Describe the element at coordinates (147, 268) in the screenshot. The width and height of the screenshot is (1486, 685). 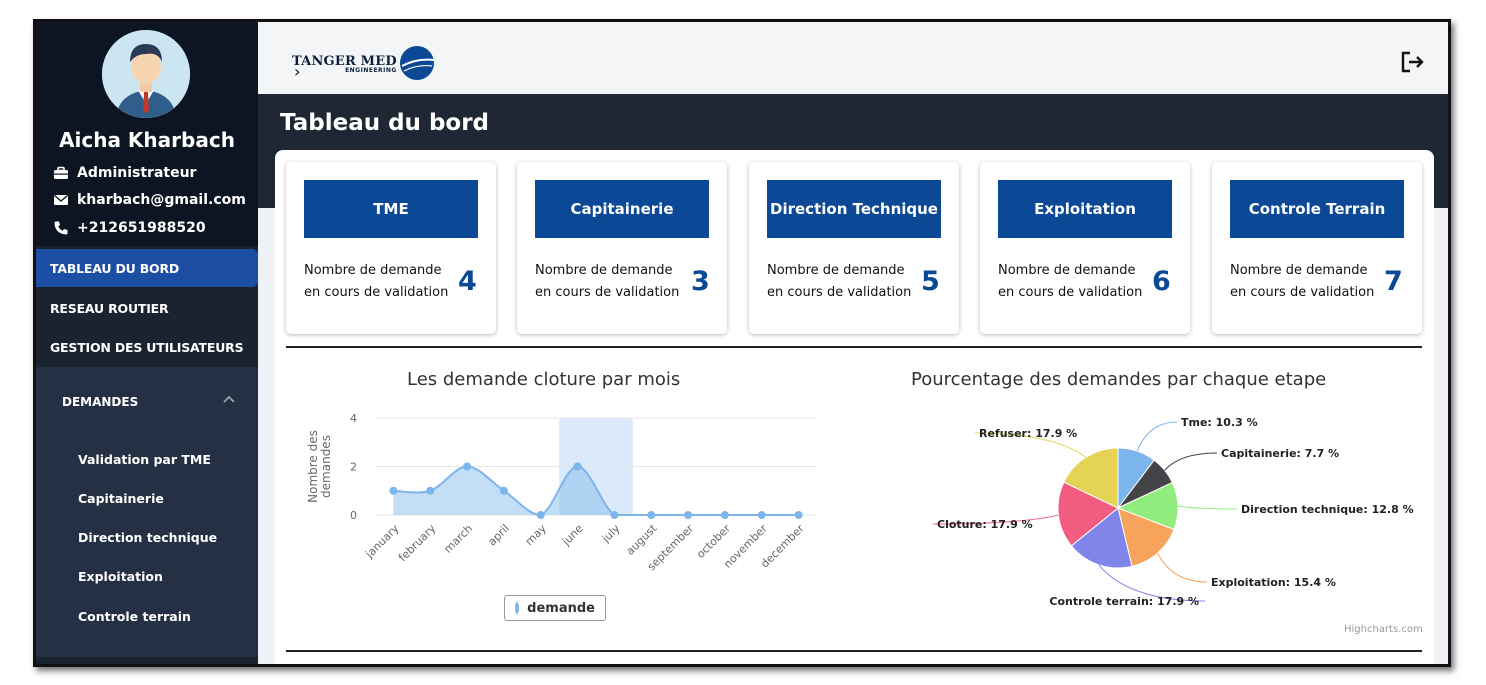
I see `nav-tableau-du-bord: TABLEAU DU BORD` at that location.